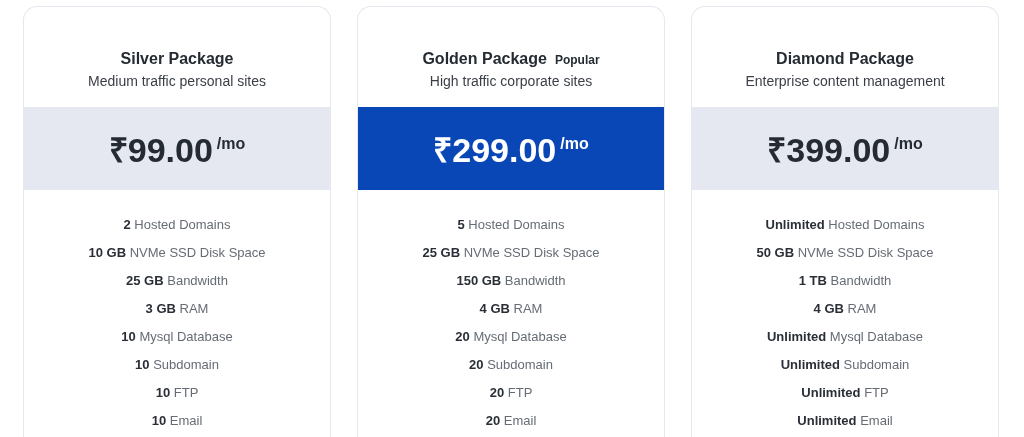 Image resolution: width=1024 pixels, height=437 pixels. I want to click on price: ₹399.00, so click(829, 150).